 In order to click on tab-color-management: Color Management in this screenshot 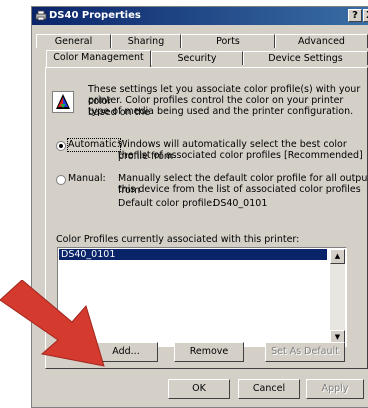, I will do `click(98, 58)`.